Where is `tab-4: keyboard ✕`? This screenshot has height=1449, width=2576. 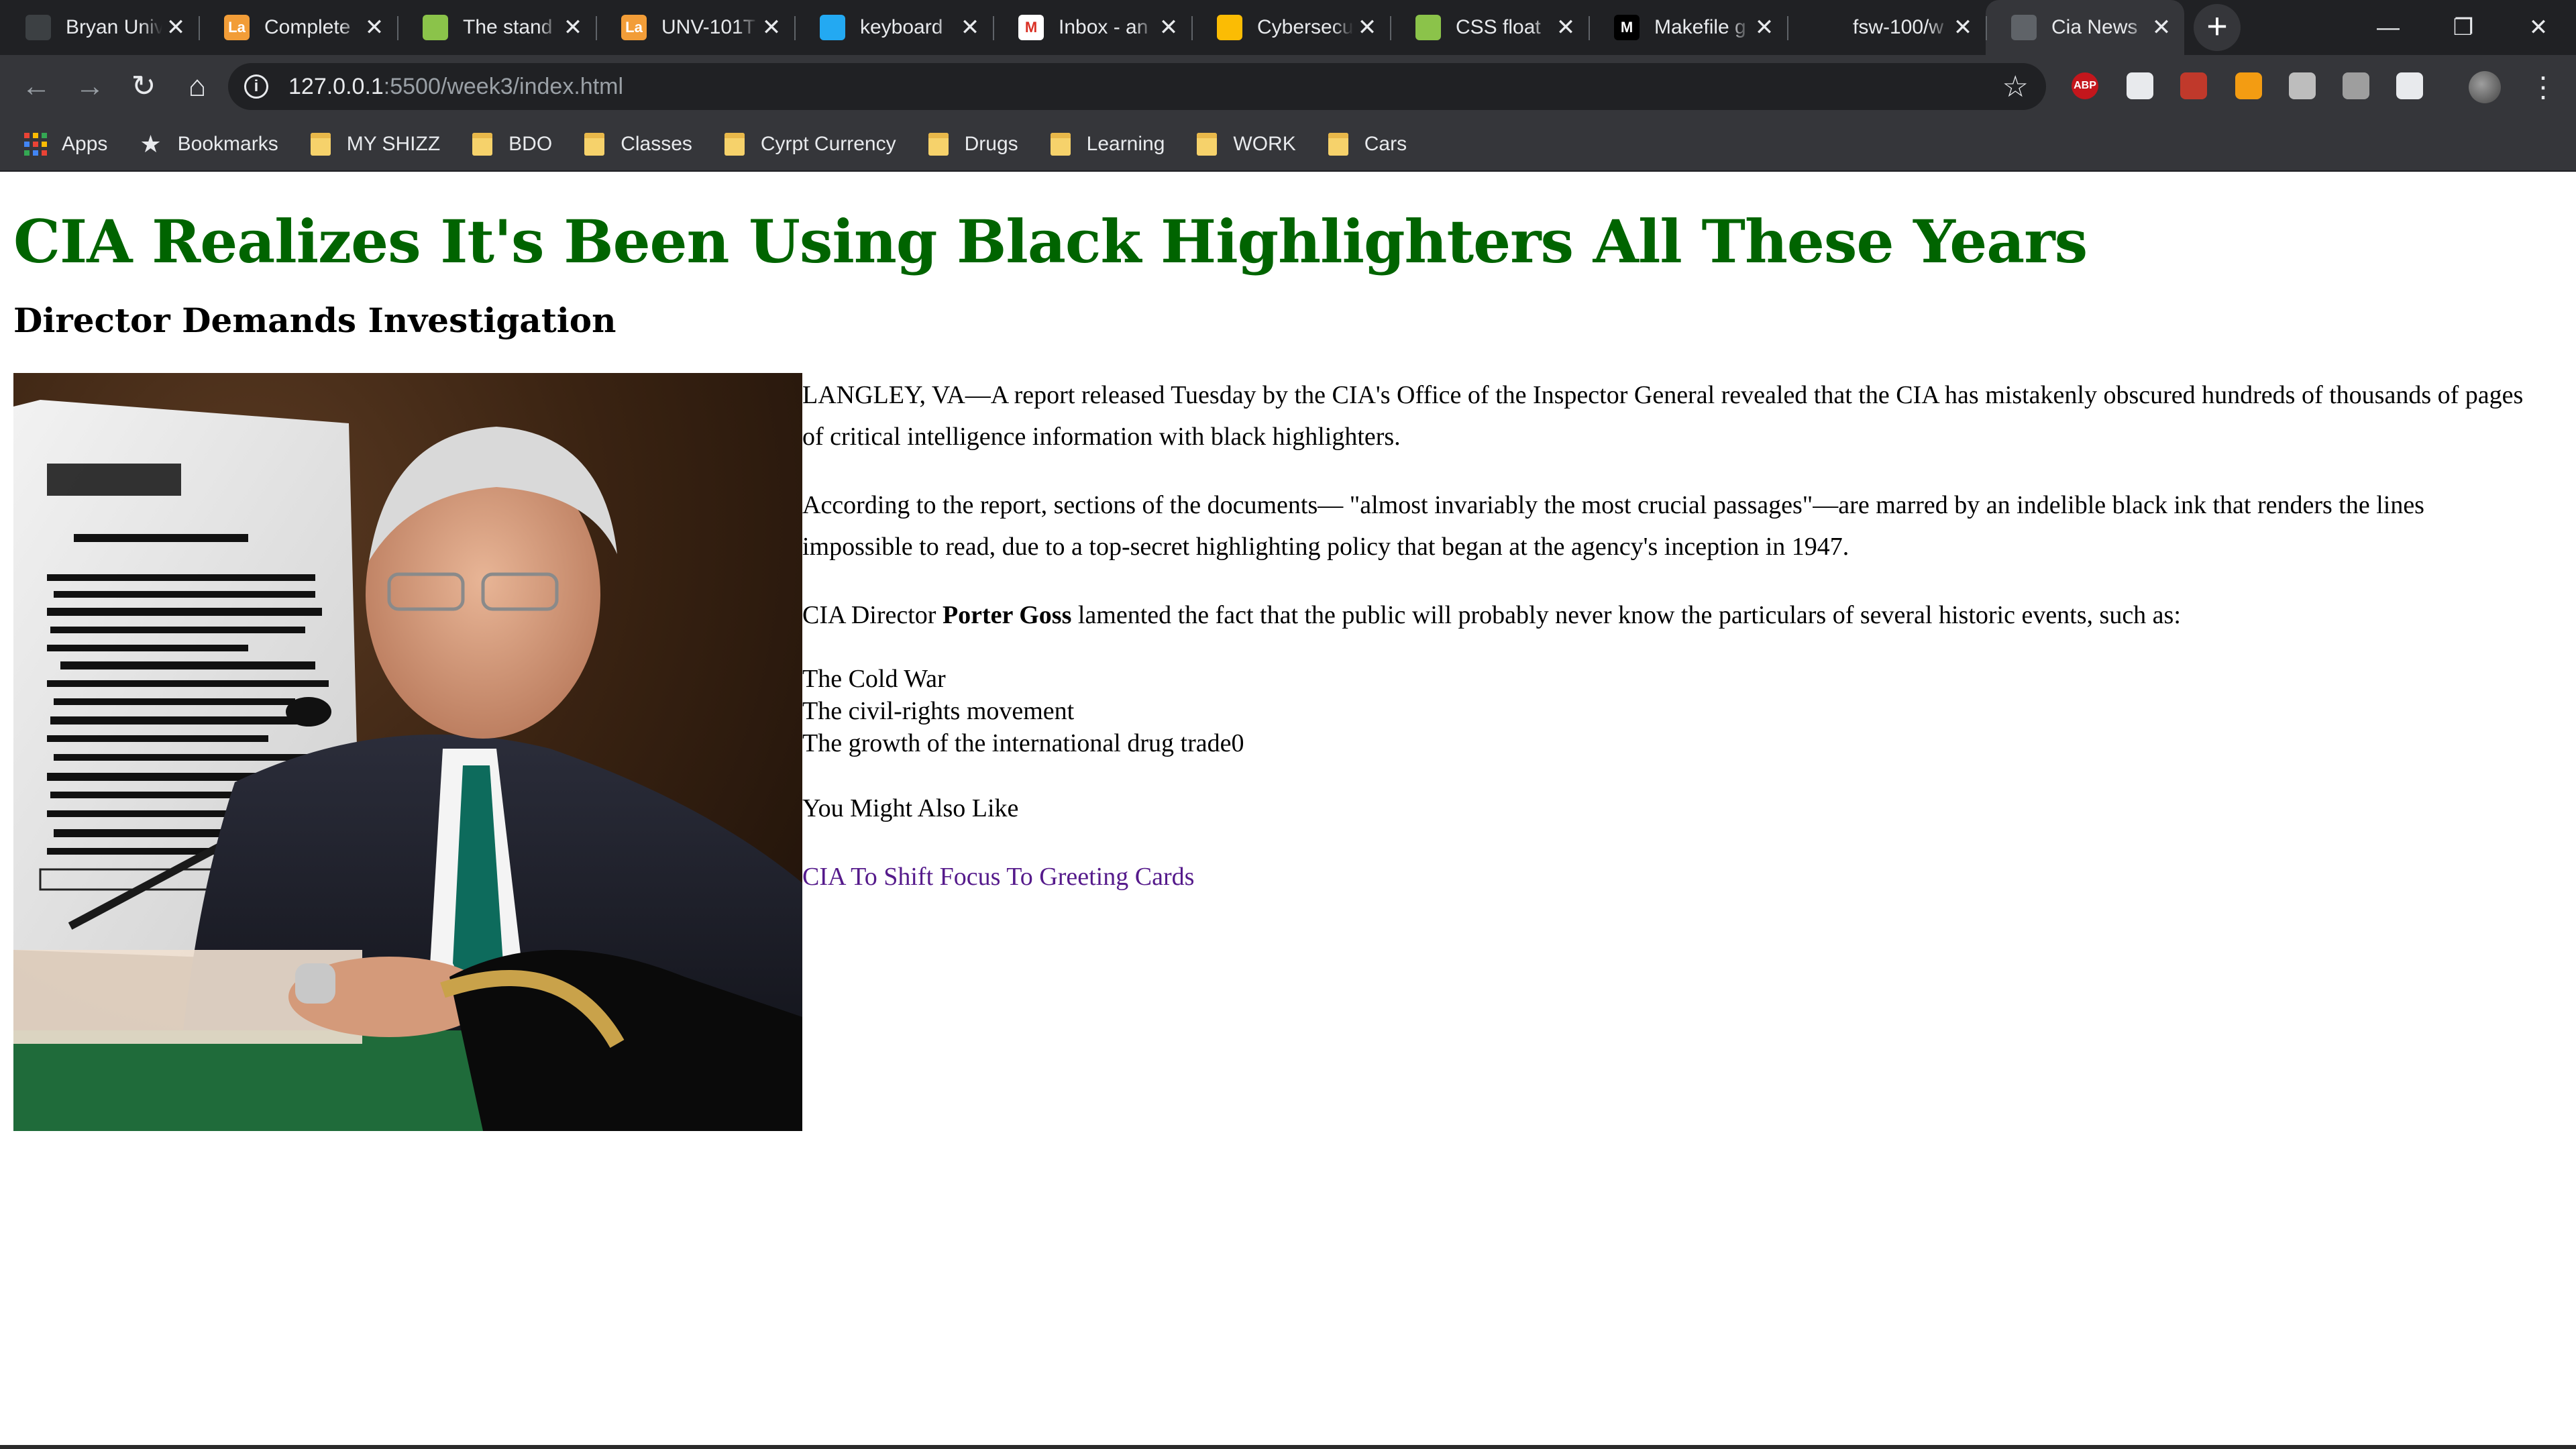 tab-4: keyboard ✕ is located at coordinates (893, 27).